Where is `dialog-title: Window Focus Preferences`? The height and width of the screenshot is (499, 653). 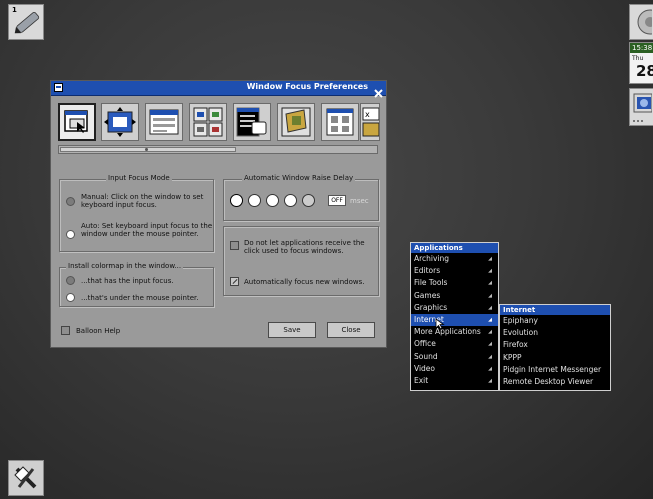
dialog-title: Window Focus Preferences is located at coordinates (307, 86).